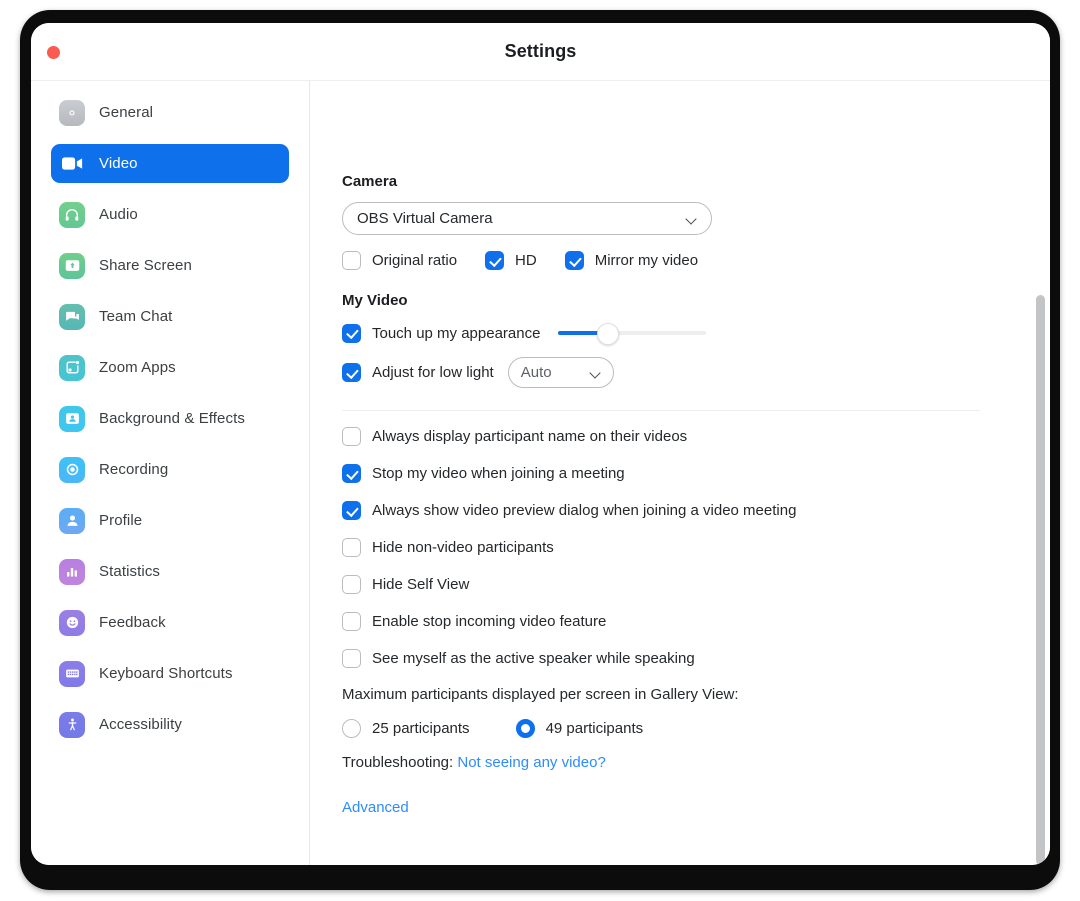 The height and width of the screenshot is (901, 1080). What do you see at coordinates (136, 316) in the screenshot?
I see `sidebar-item-label: Team Chat` at bounding box center [136, 316].